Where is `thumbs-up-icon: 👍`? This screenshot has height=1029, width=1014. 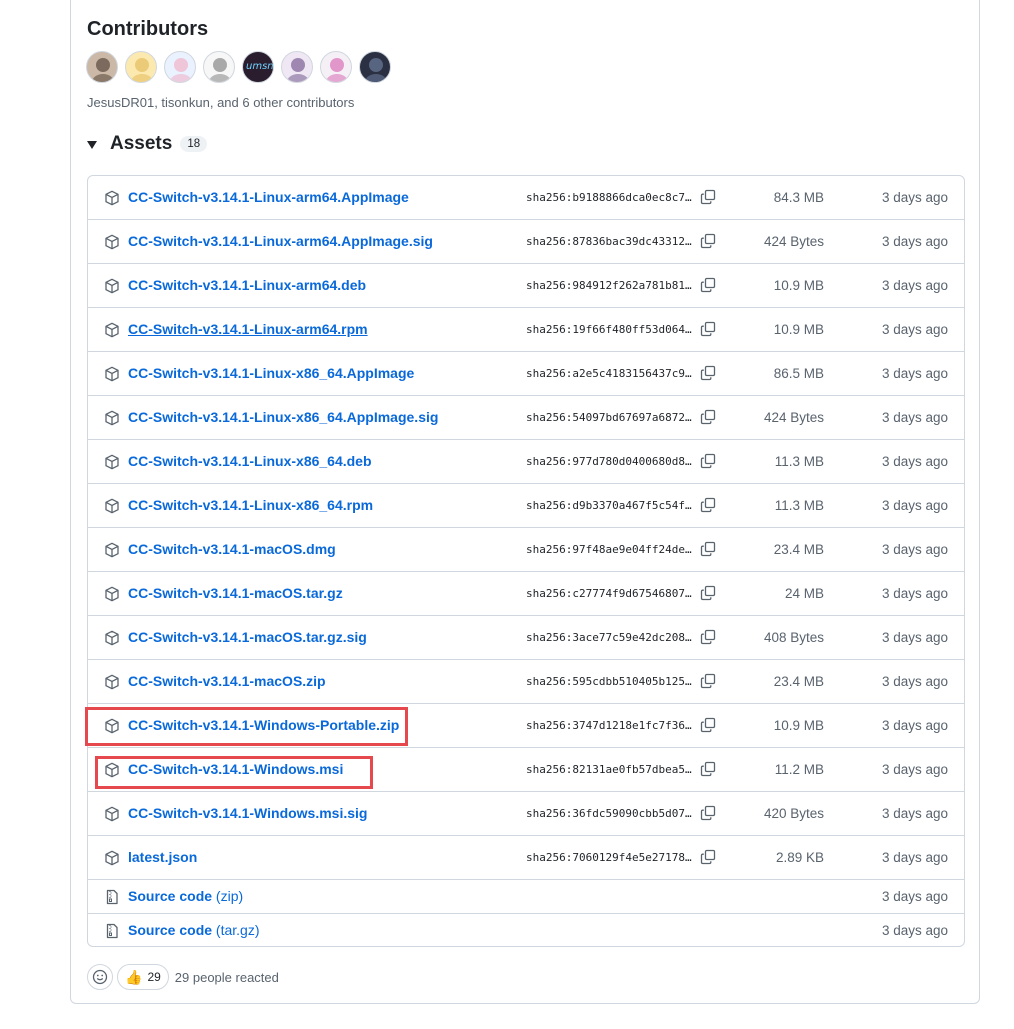
thumbs-up-icon: 👍 is located at coordinates (134, 976).